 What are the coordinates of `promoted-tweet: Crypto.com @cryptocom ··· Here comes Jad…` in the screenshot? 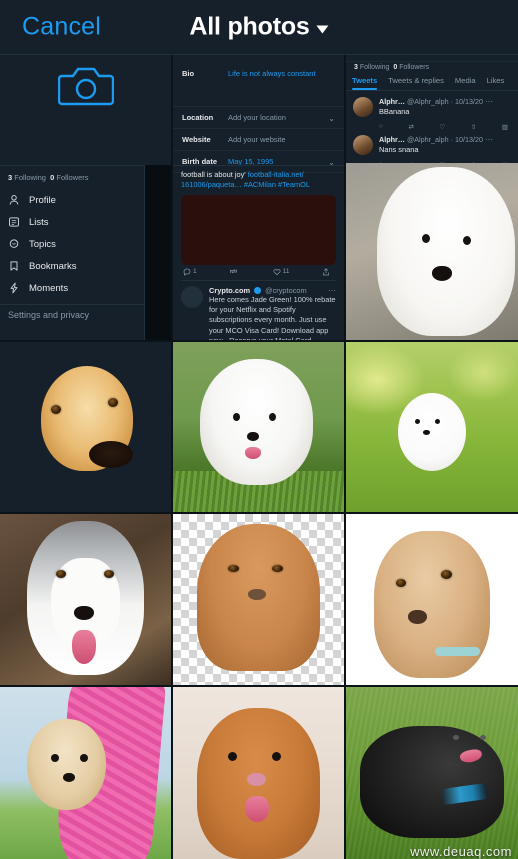 It's located at (258, 309).